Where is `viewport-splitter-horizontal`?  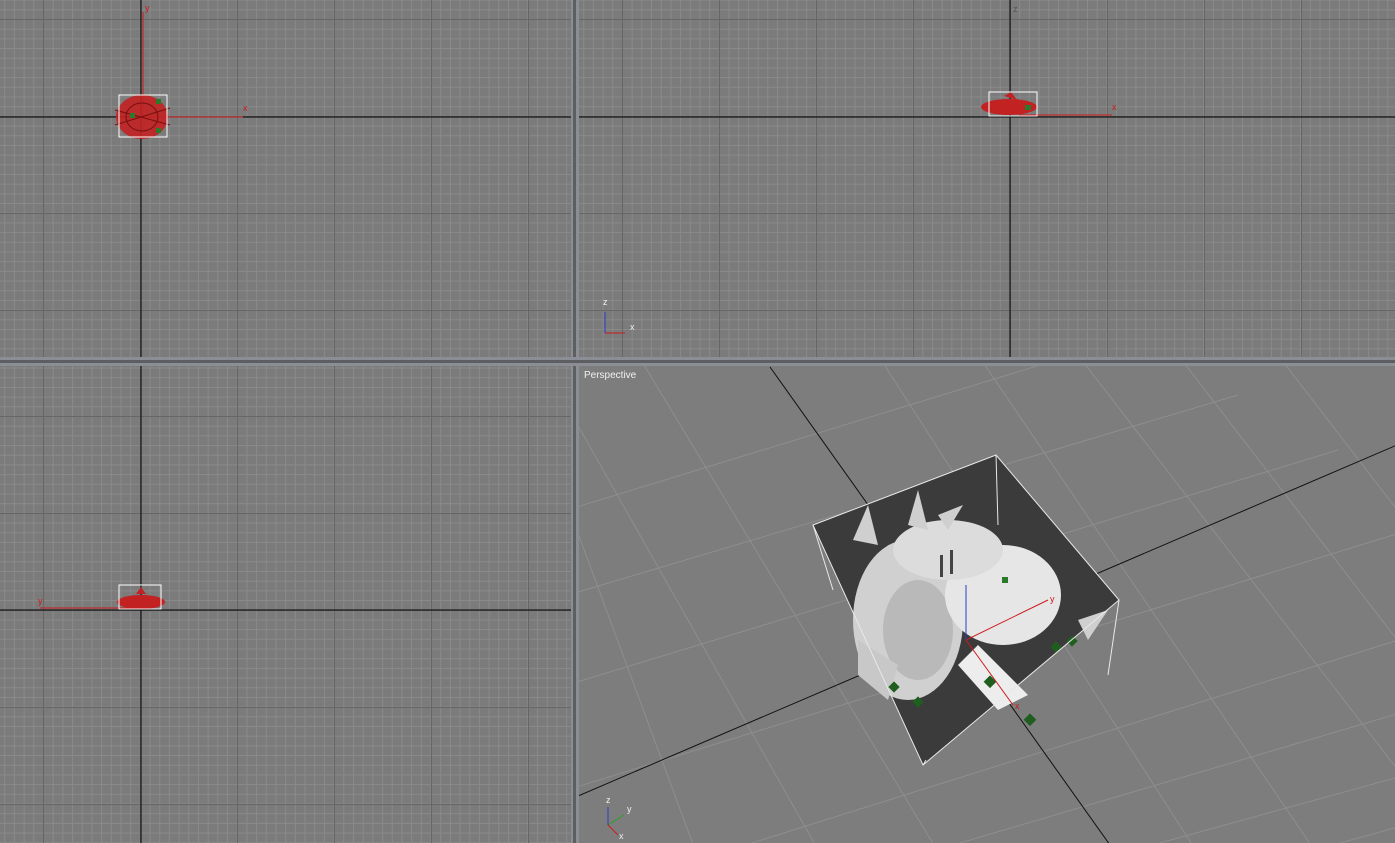
viewport-splitter-horizontal is located at coordinates (697, 361).